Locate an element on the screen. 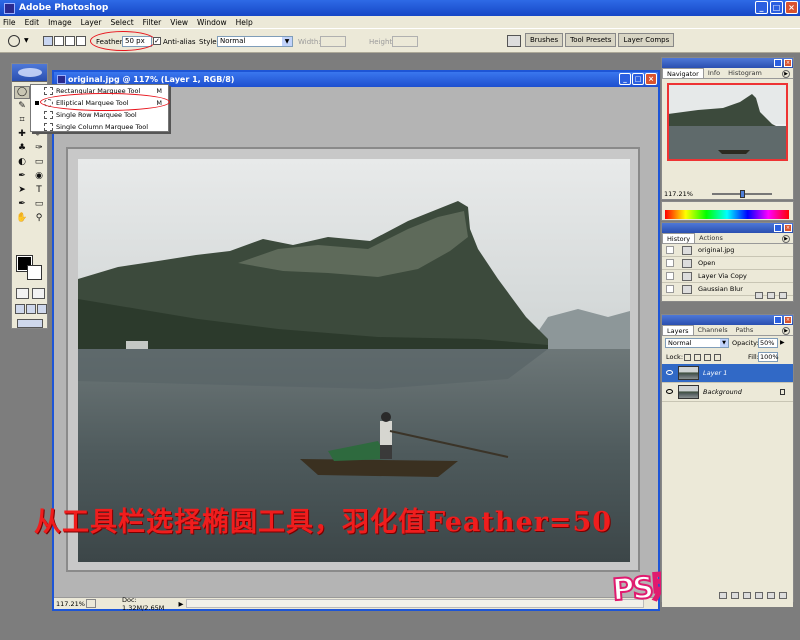  blend-mode-select: Normal ▼ is located at coordinates (697, 343).